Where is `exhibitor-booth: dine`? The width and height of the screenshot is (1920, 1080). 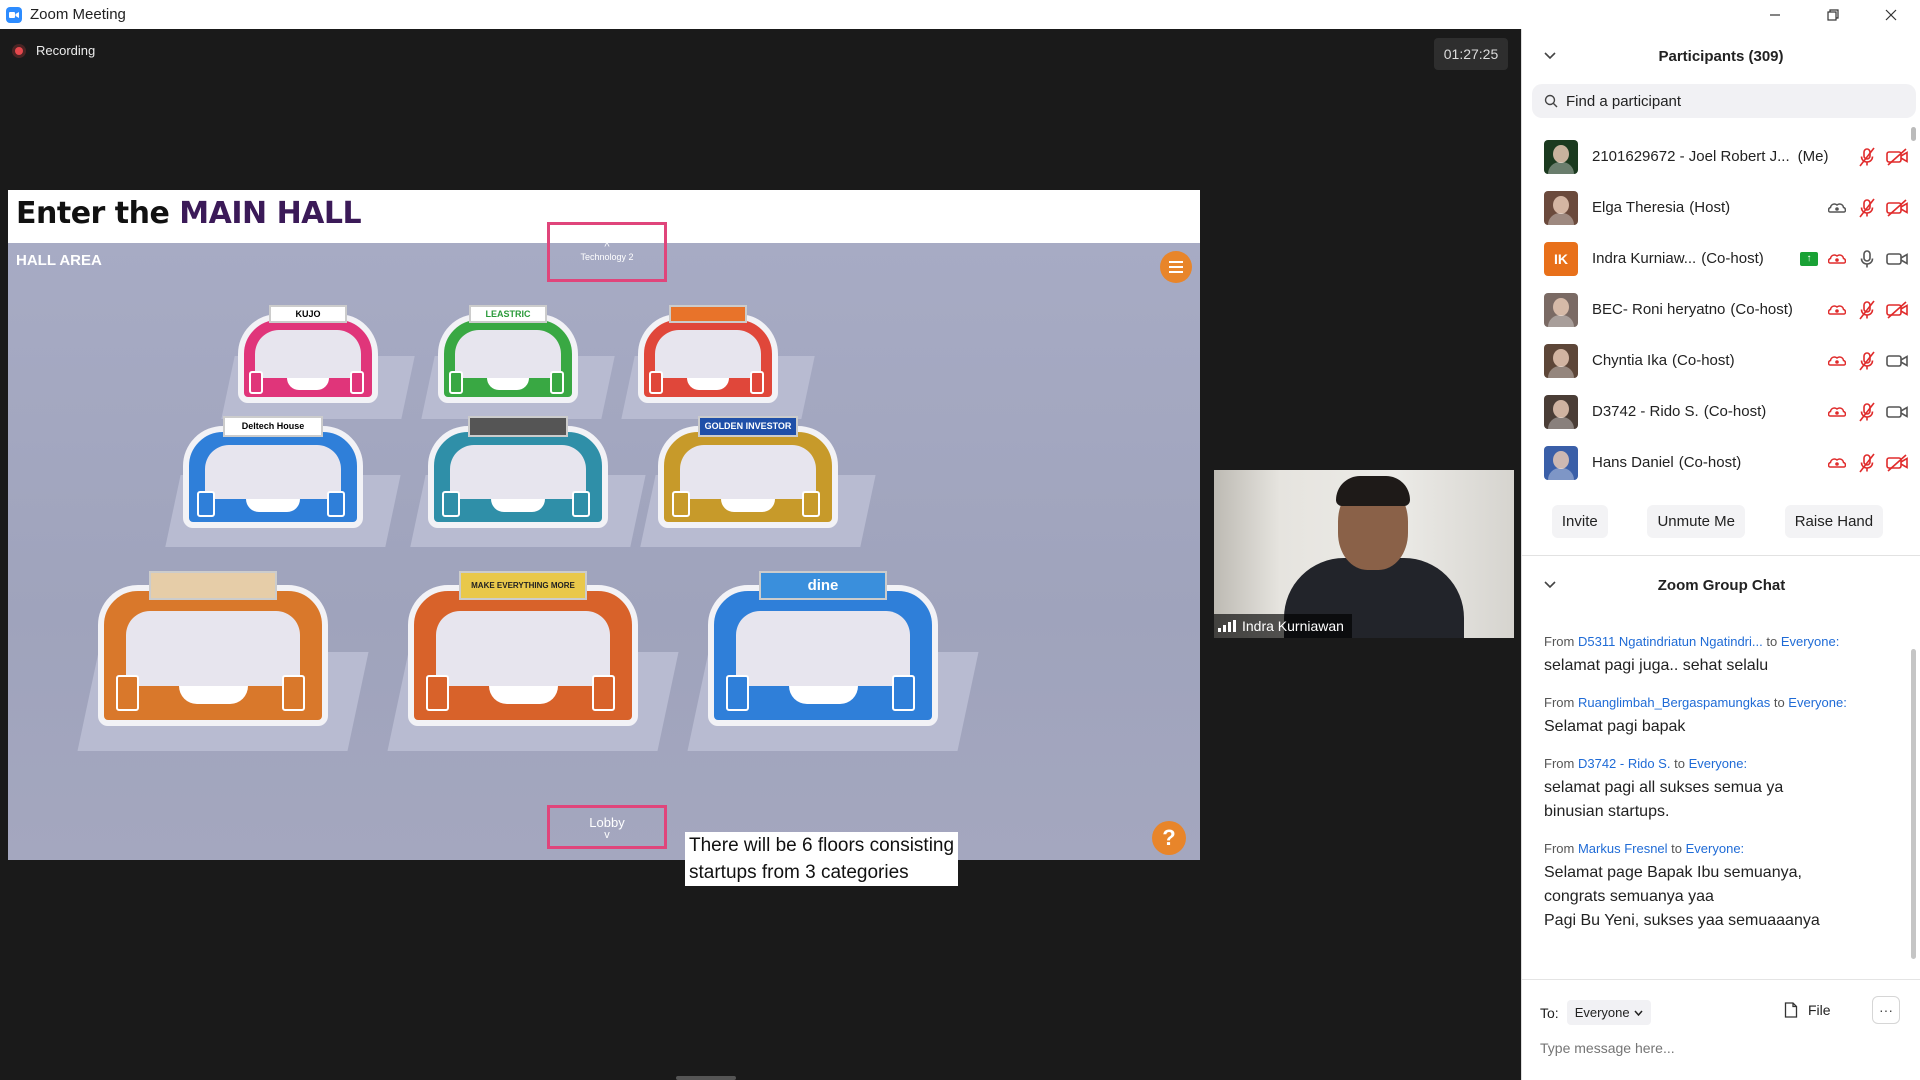 exhibitor-booth: dine is located at coordinates (833, 652).